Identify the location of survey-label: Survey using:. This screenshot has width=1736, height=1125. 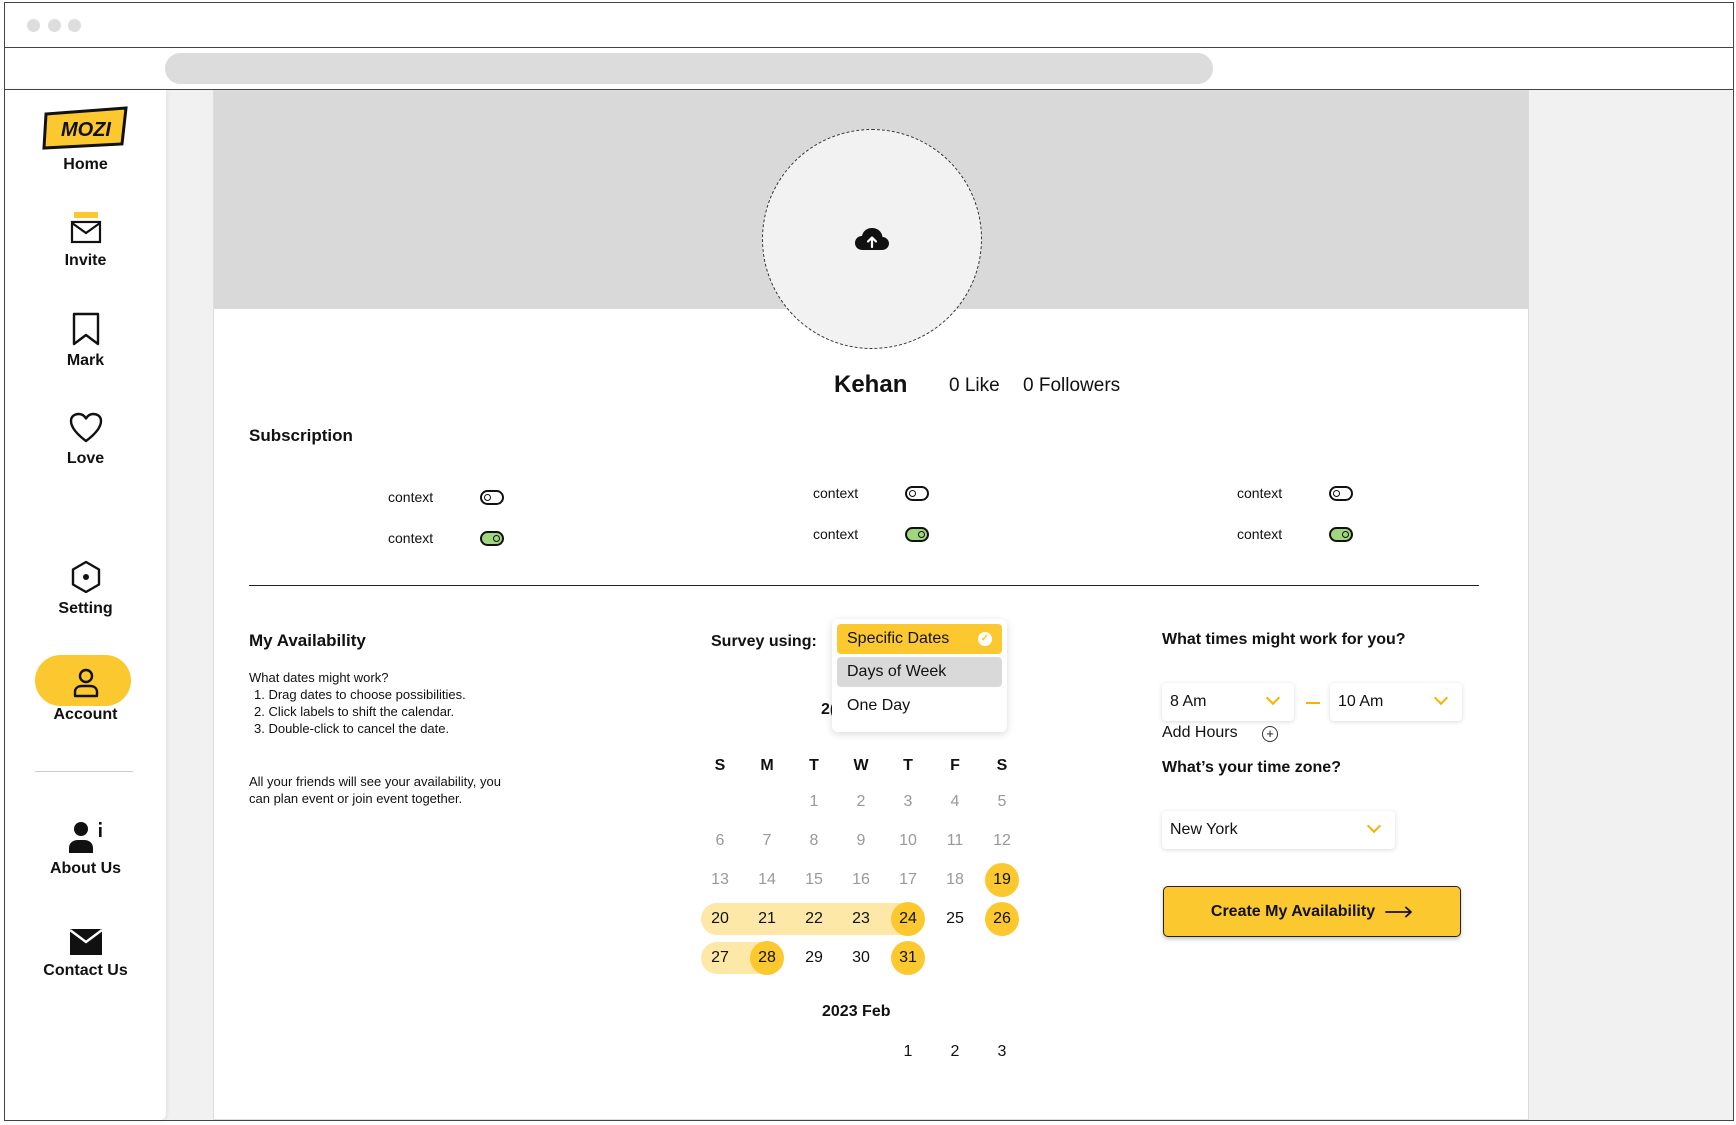
(764, 641).